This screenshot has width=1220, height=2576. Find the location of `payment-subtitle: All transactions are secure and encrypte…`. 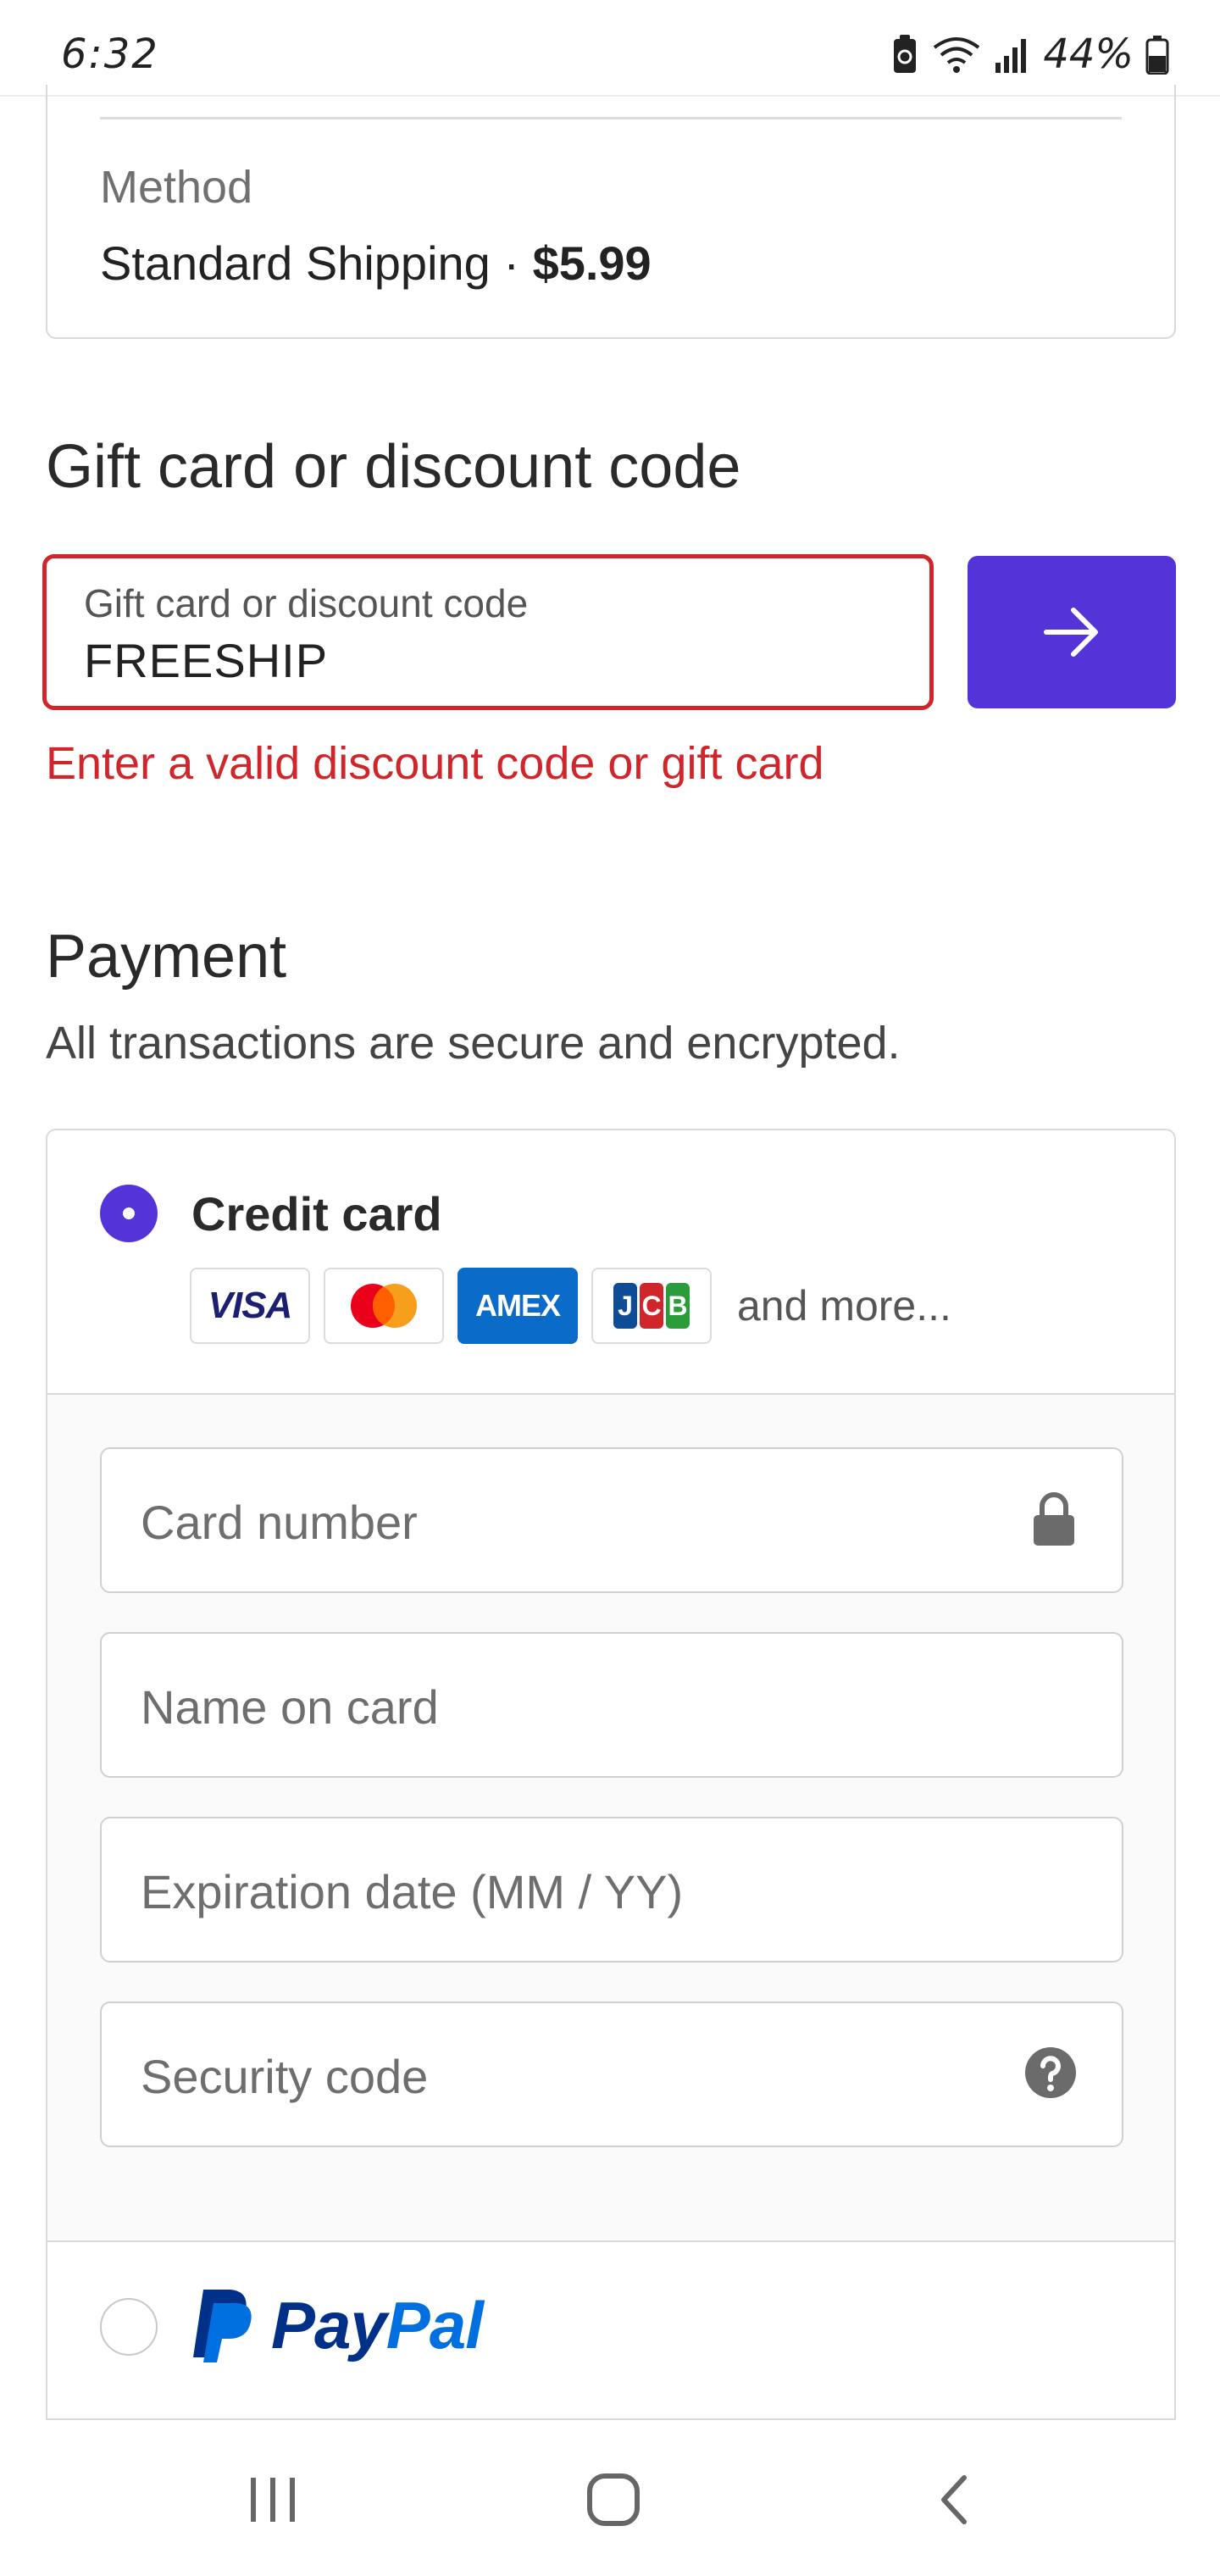

payment-subtitle: All transactions are secure and encrypte… is located at coordinates (473, 1043).